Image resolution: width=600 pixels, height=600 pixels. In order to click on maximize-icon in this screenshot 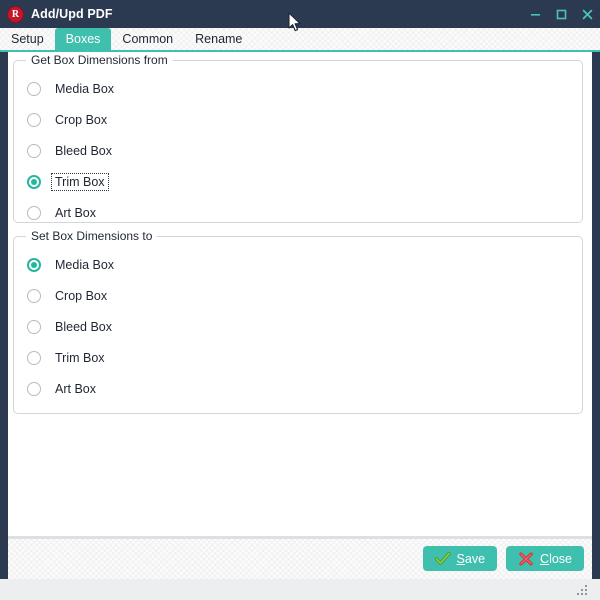, I will do `click(561, 14)`.